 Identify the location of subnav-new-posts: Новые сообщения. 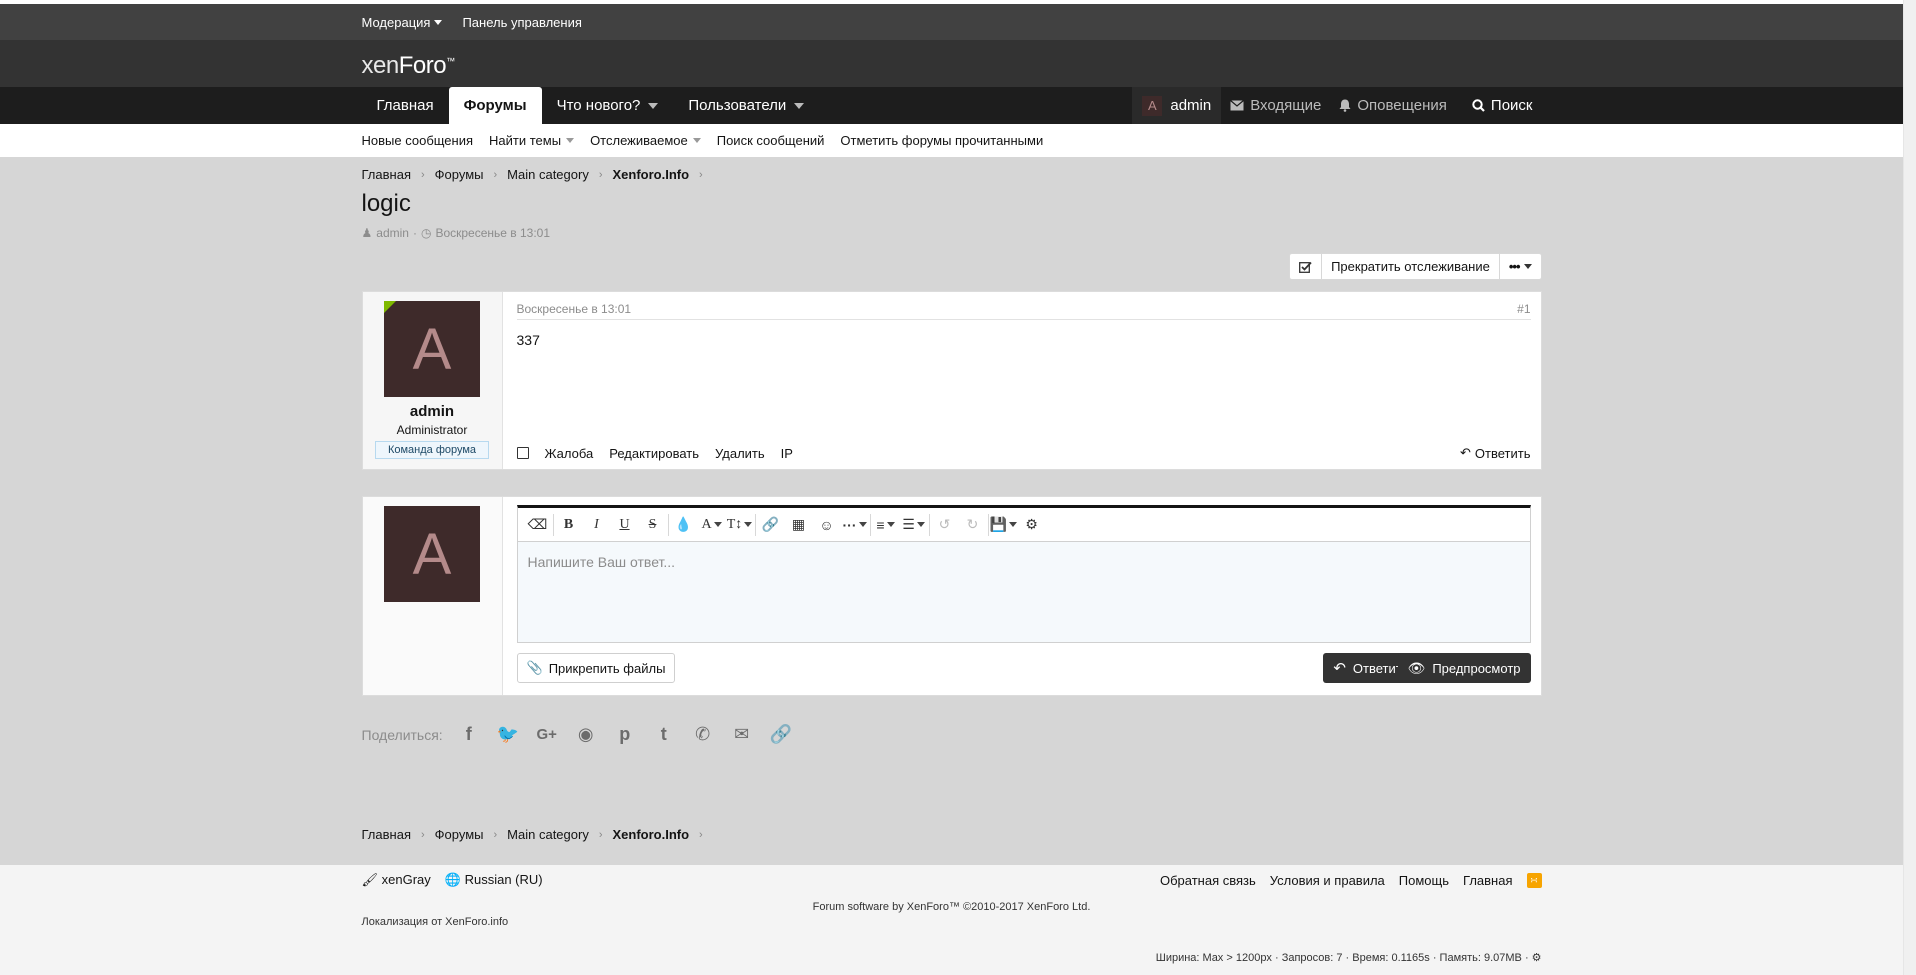
(418, 140).